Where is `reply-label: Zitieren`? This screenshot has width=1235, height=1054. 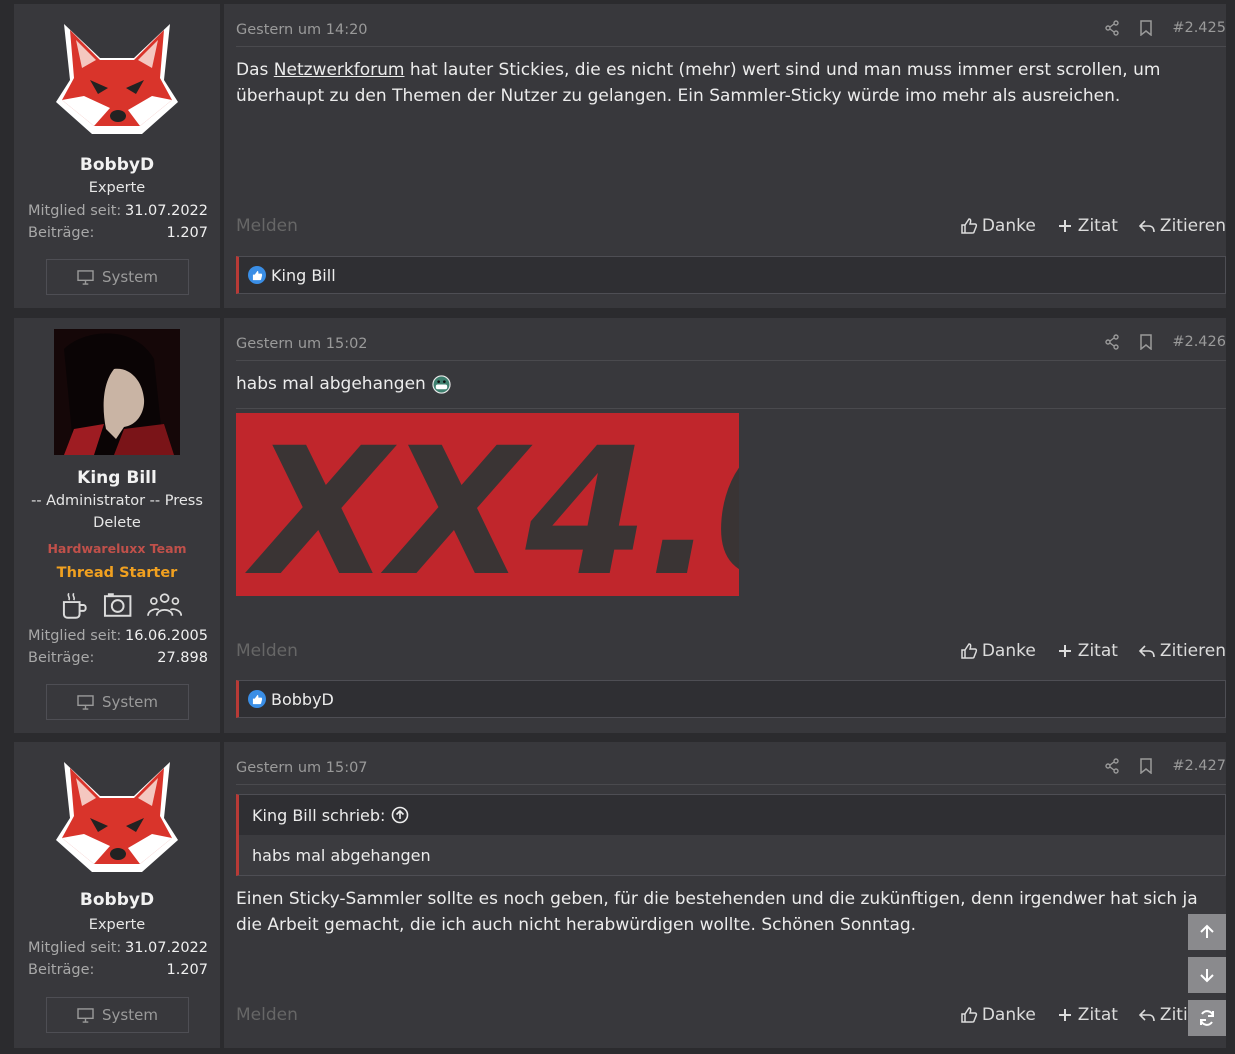
reply-label: Zitieren is located at coordinates (1192, 226).